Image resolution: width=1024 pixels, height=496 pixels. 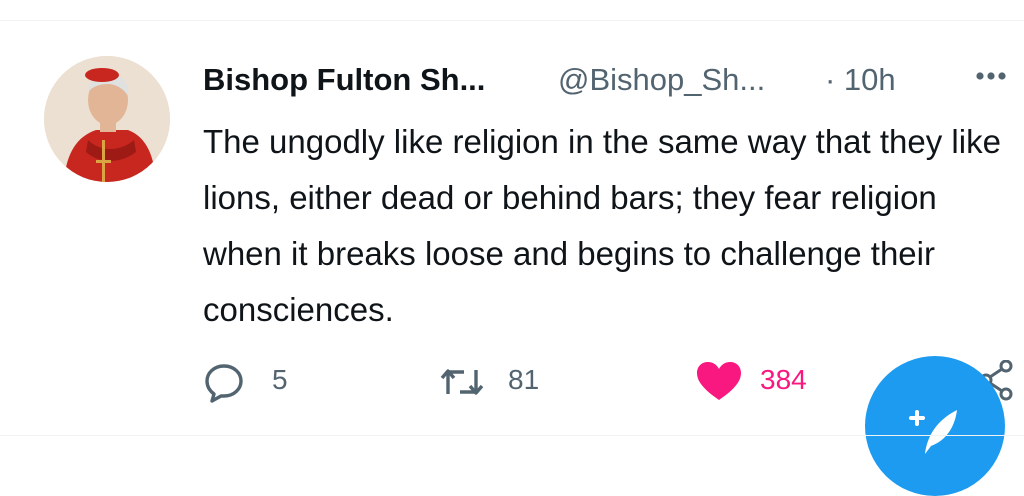 I want to click on compose-feather-icon, so click(x=933, y=432).